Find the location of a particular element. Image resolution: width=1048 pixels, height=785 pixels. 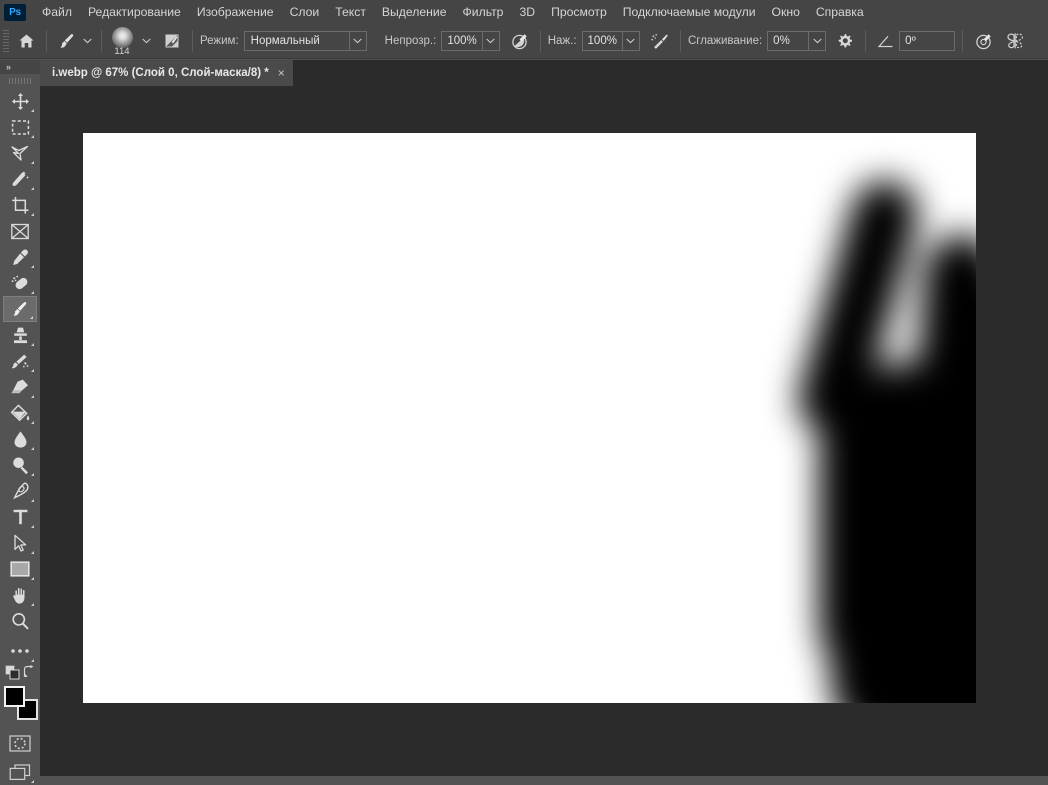

menu-edit: Редактирование is located at coordinates (134, 12).